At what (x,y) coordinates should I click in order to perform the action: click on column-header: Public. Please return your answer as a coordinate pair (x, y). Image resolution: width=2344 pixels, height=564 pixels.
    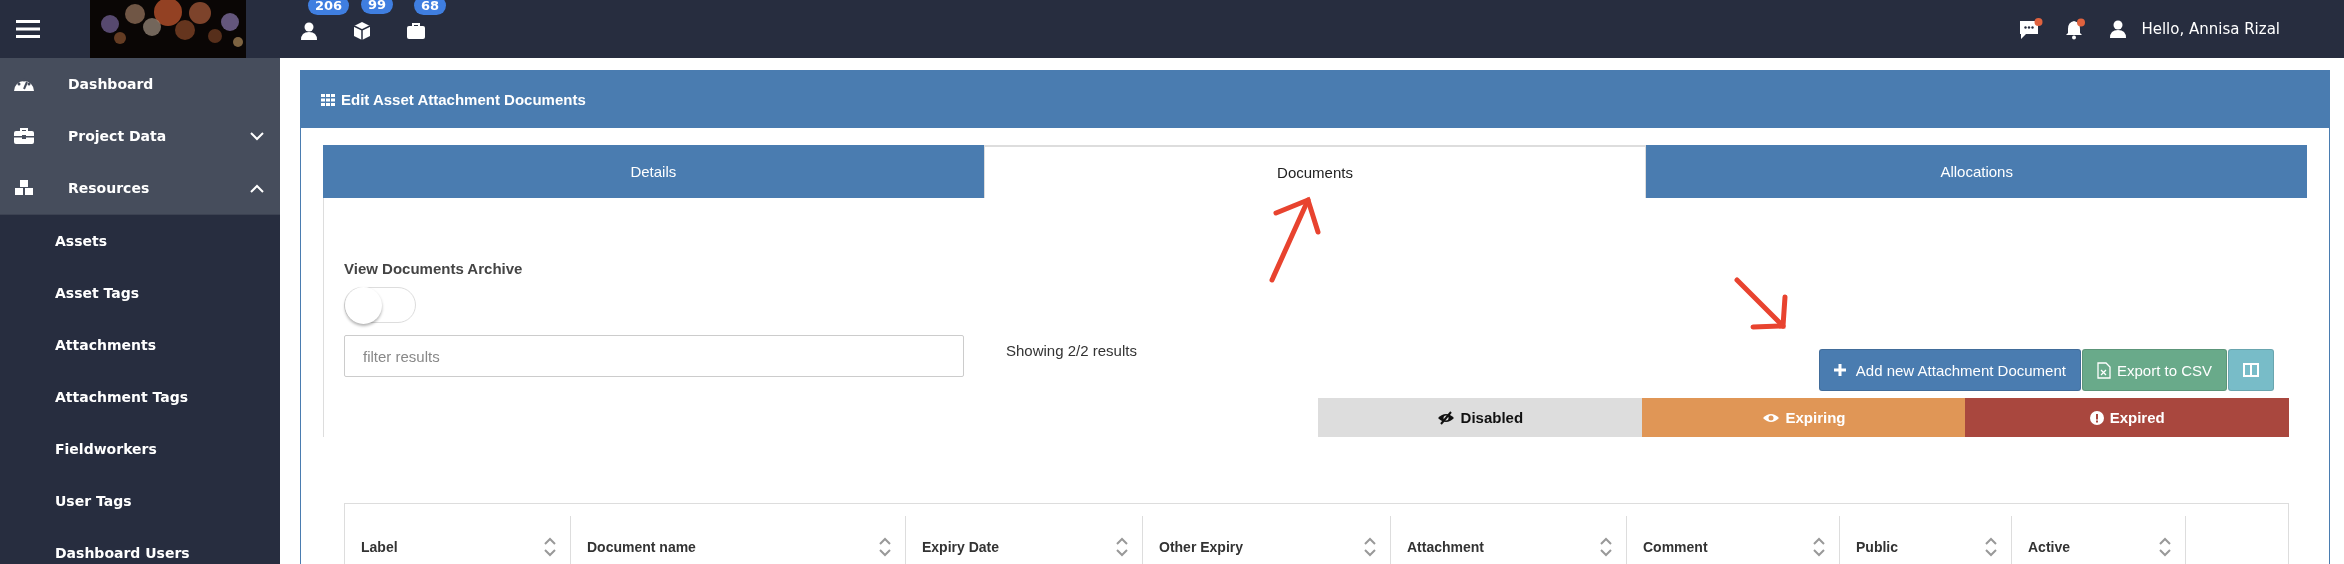
    Looking at the image, I should click on (1926, 540).